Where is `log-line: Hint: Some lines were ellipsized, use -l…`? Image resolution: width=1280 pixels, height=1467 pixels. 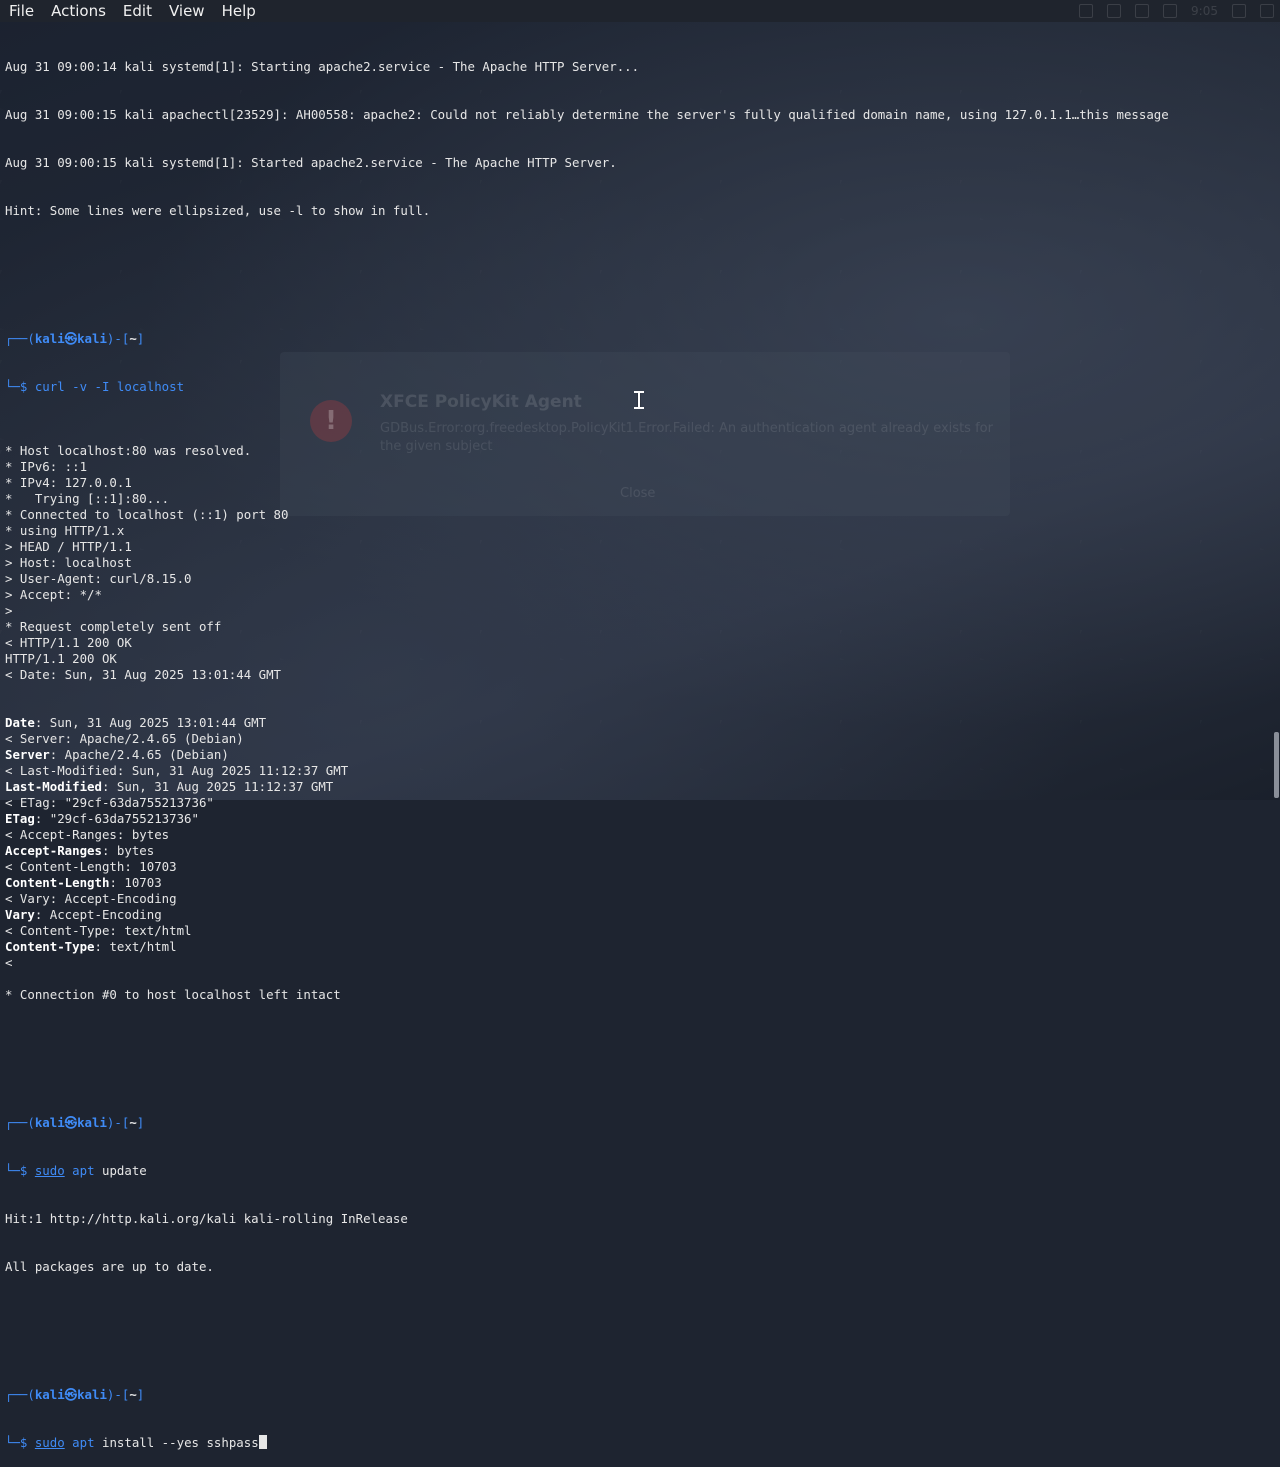 log-line: Hint: Some lines were ellipsized, use -l… is located at coordinates (218, 210).